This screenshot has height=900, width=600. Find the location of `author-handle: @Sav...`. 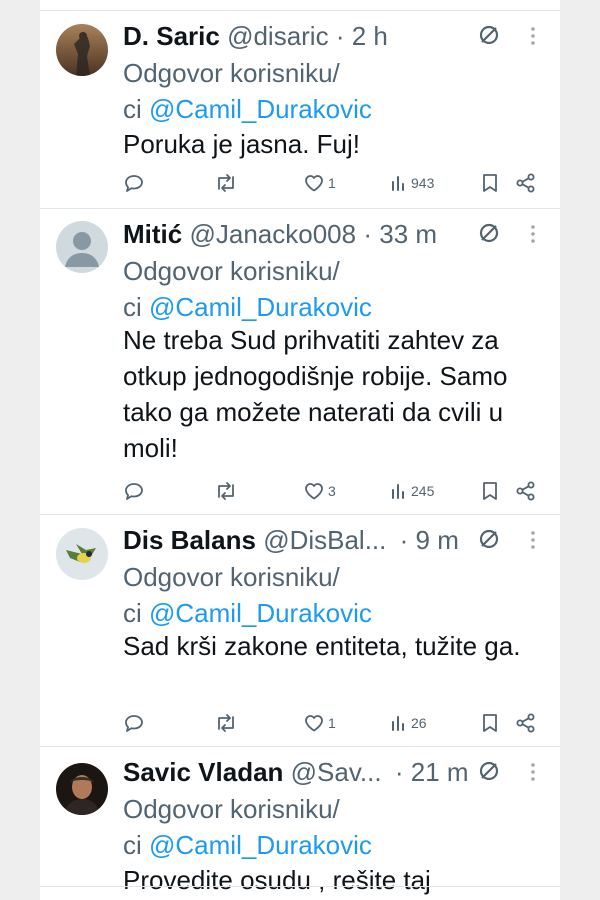

author-handle: @Sav... is located at coordinates (336, 772).